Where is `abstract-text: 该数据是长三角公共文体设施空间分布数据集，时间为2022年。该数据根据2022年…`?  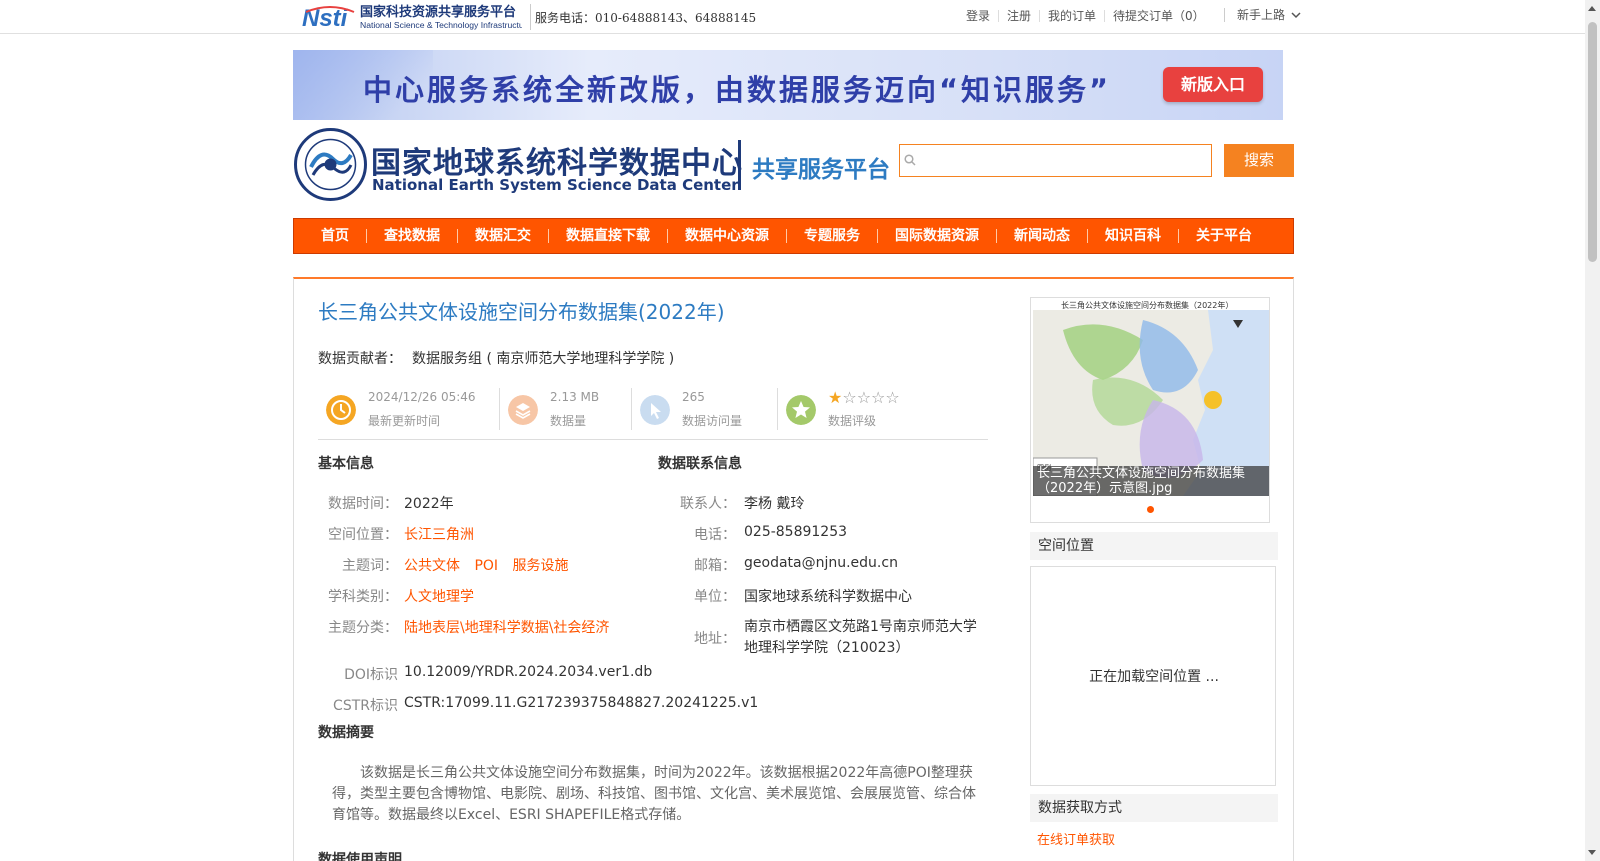
abstract-text: 该数据是长三角公共文体设施空间分布数据集，时间为2022年。该数据根据2022年… is located at coordinates (654, 794).